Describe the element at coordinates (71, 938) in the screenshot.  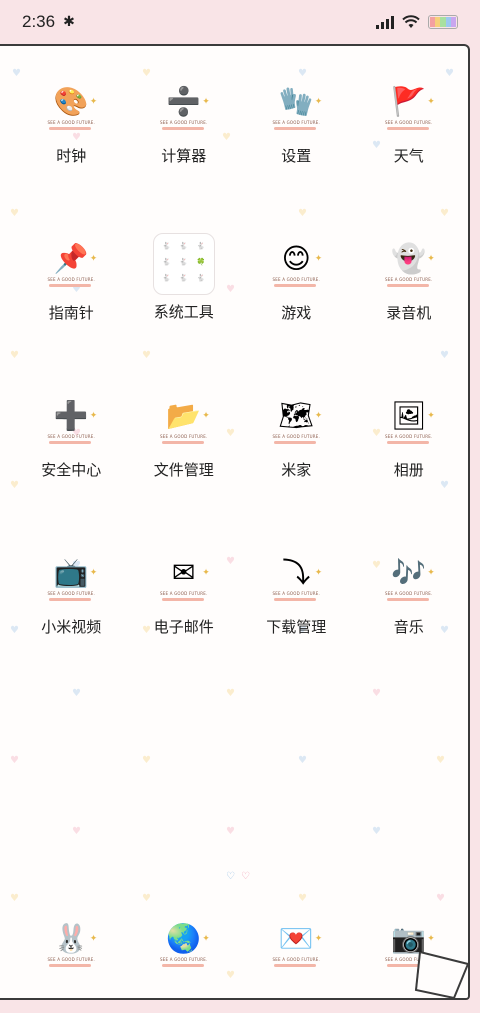
I see `icon-glyph: 🐰` at that location.